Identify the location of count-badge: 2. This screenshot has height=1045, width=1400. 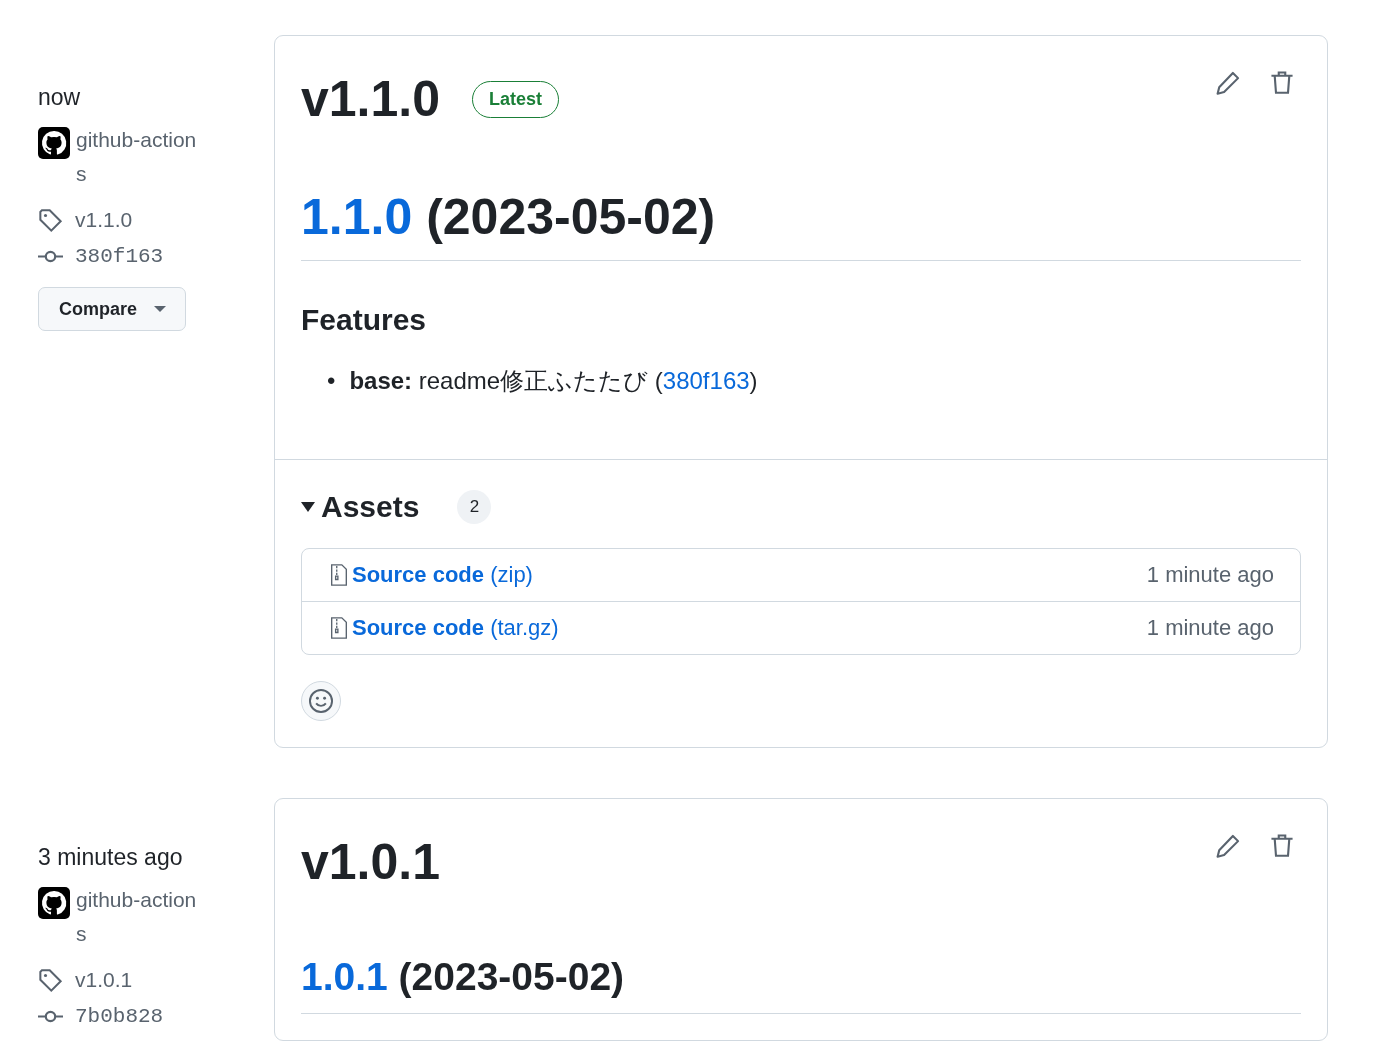
(474, 507).